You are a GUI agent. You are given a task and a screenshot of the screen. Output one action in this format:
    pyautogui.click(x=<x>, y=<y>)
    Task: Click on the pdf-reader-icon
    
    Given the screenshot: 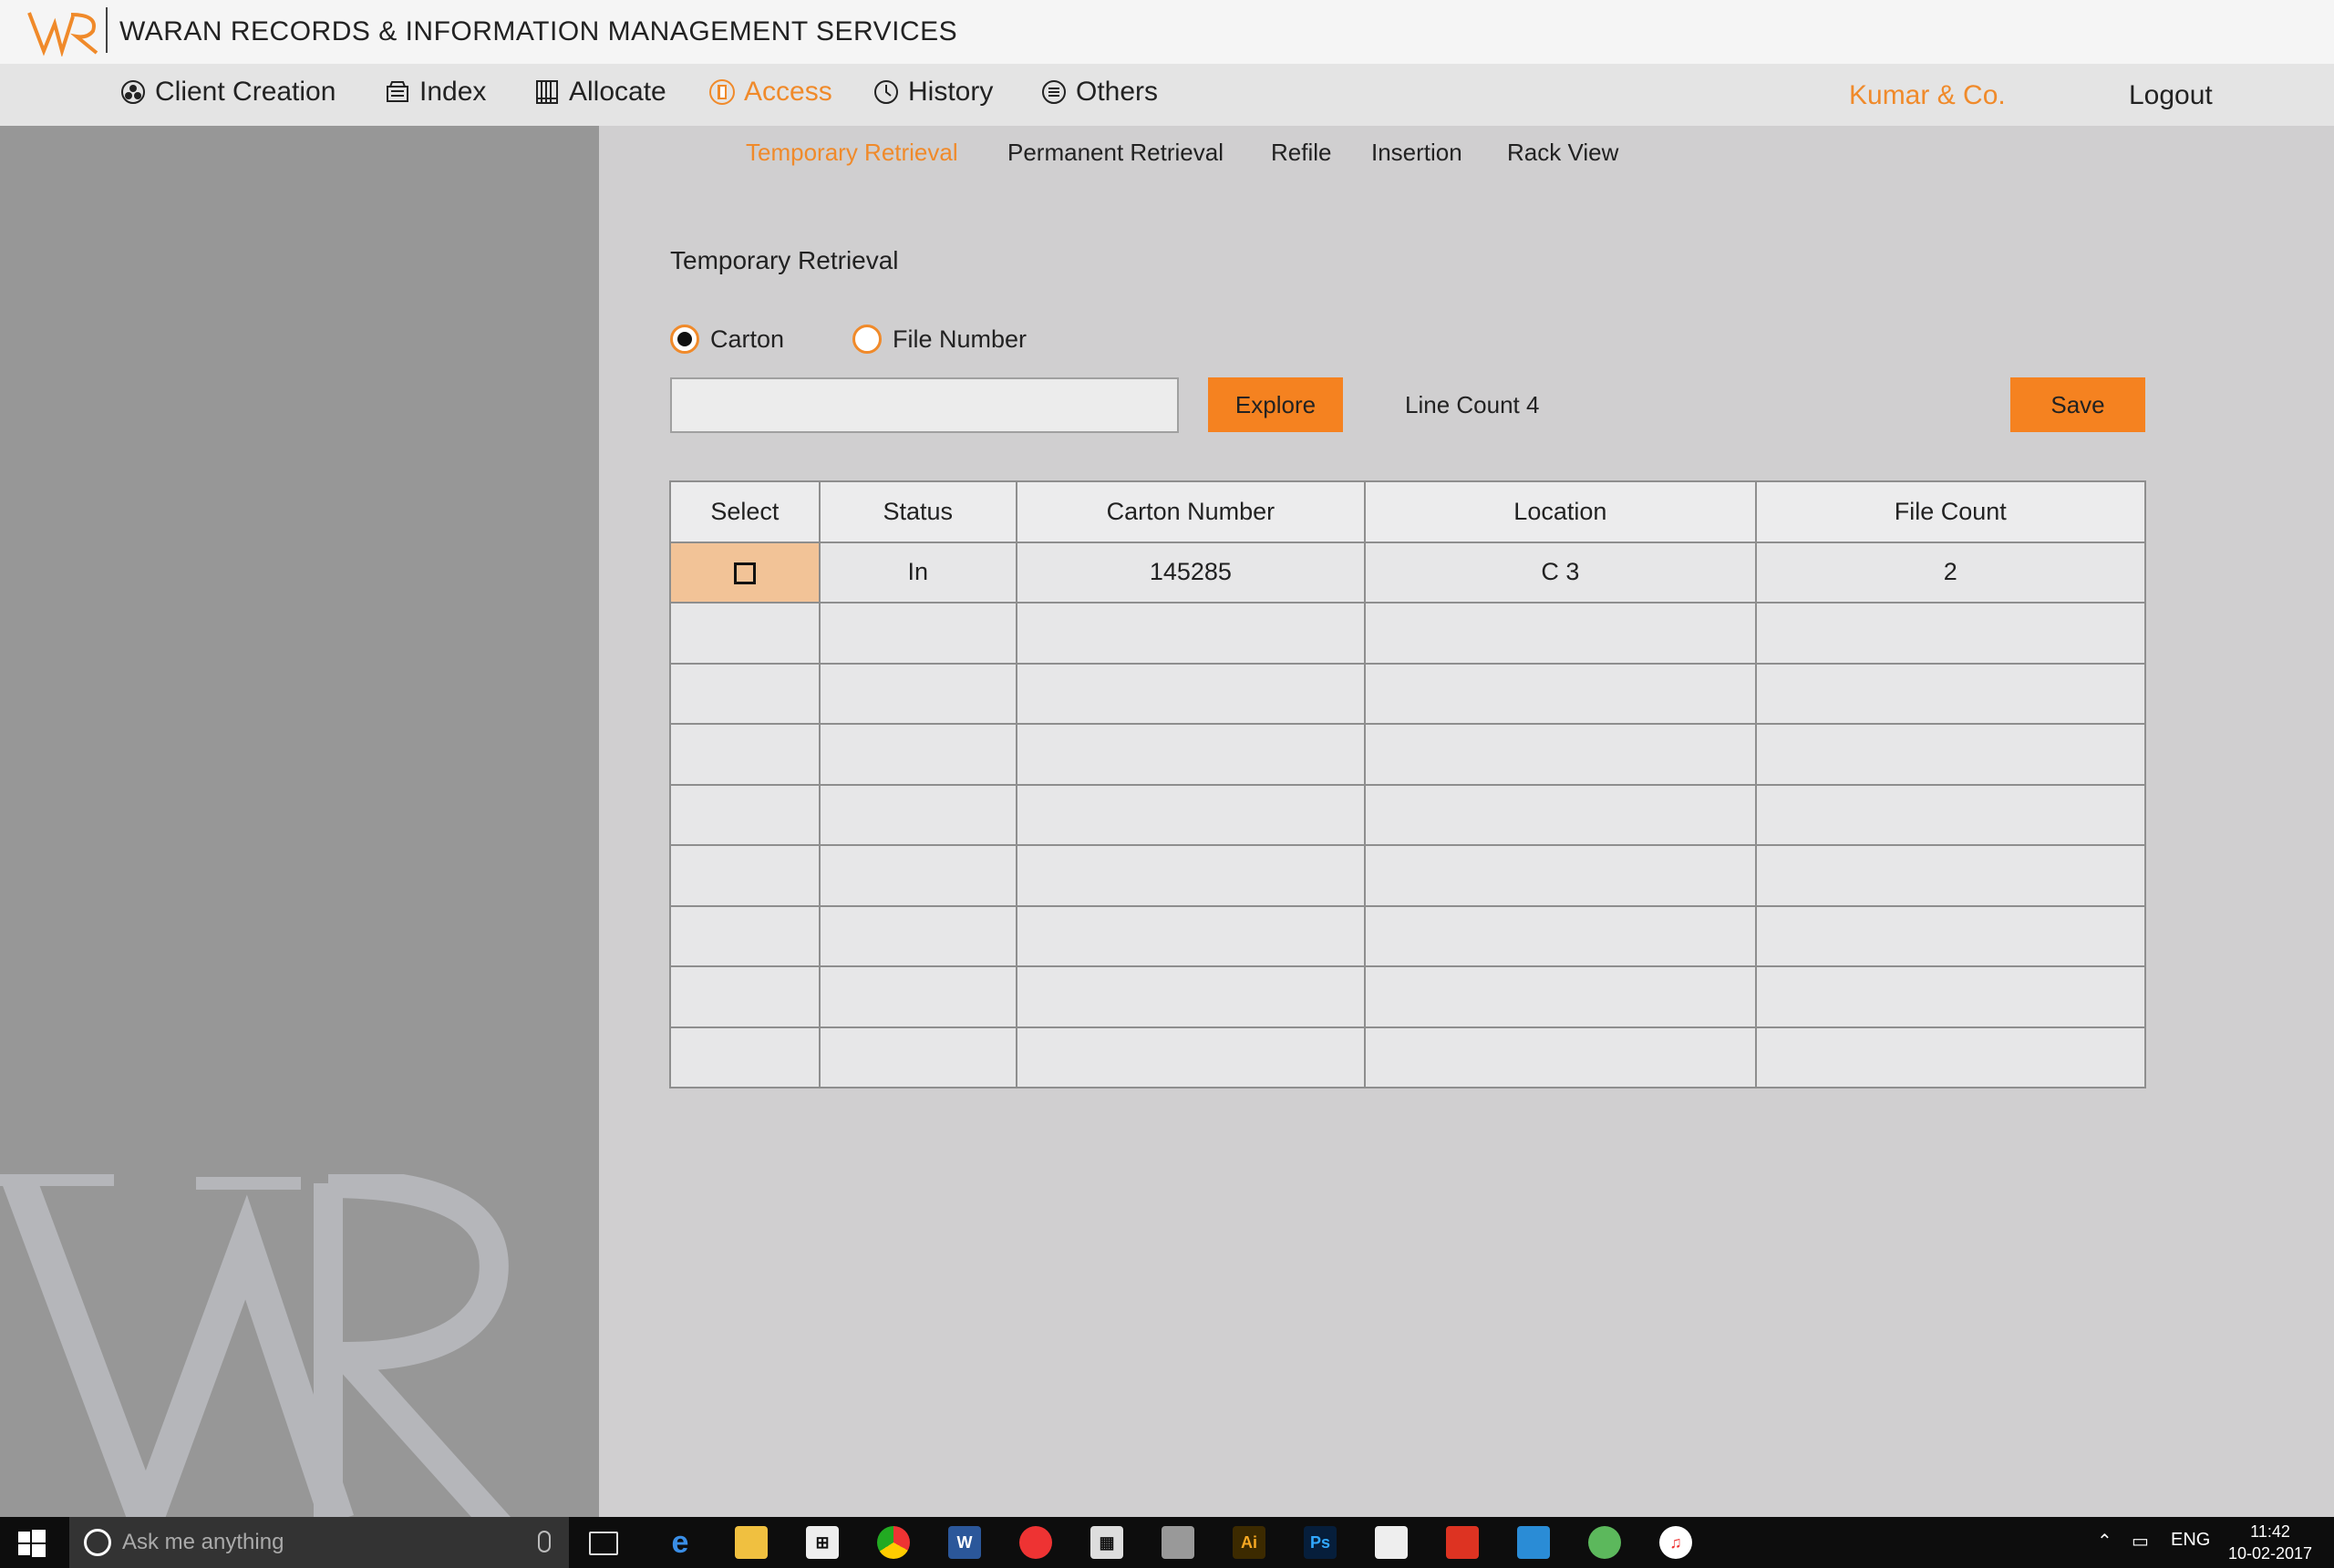 What is the action you would take?
    pyautogui.click(x=1462, y=1542)
    